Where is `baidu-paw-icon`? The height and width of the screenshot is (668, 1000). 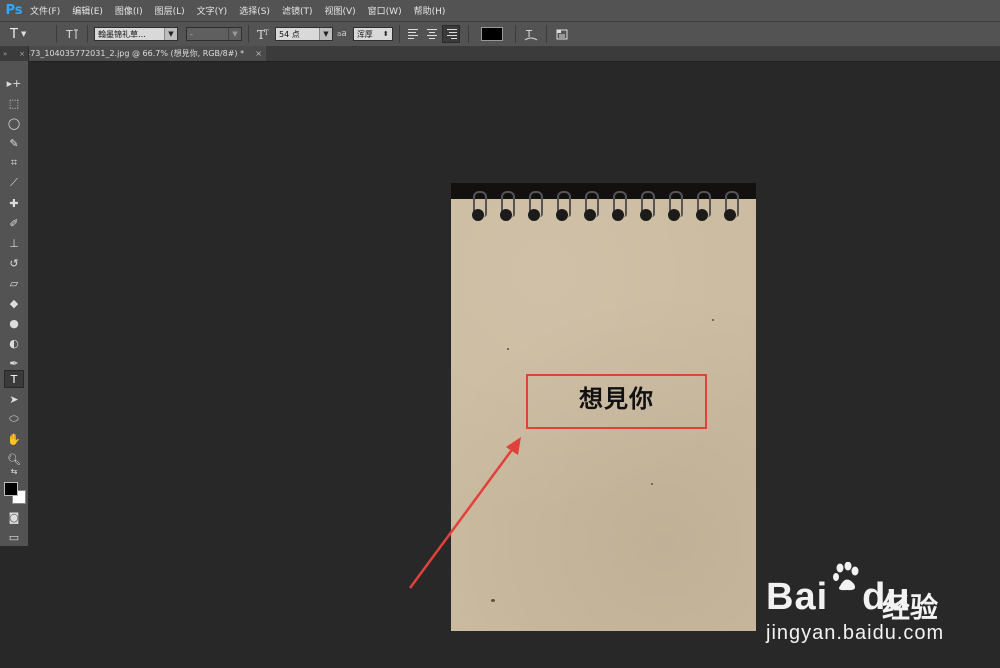 baidu-paw-icon is located at coordinates (846, 576).